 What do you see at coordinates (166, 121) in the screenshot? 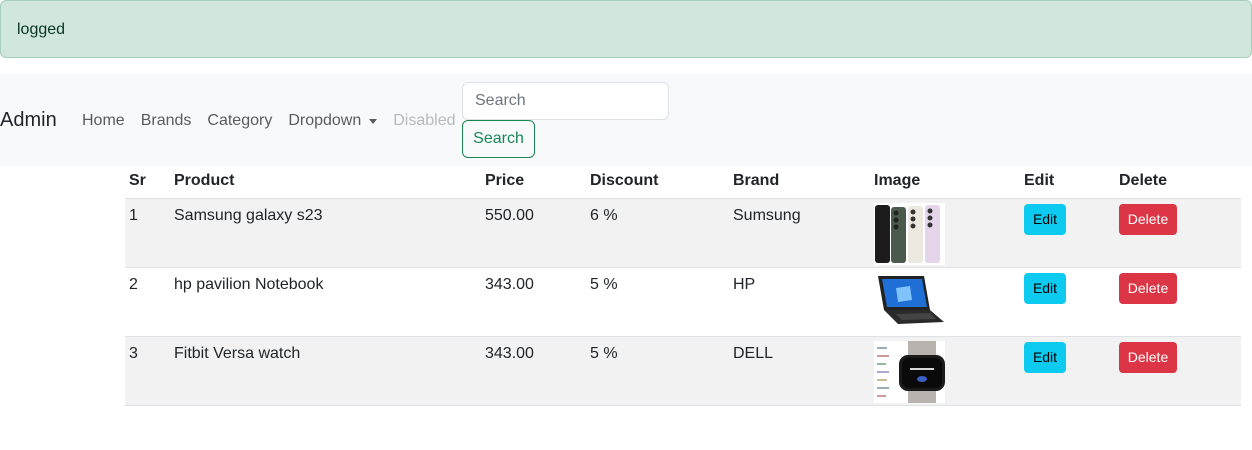
I see `nav-link-brands: Brands` at bounding box center [166, 121].